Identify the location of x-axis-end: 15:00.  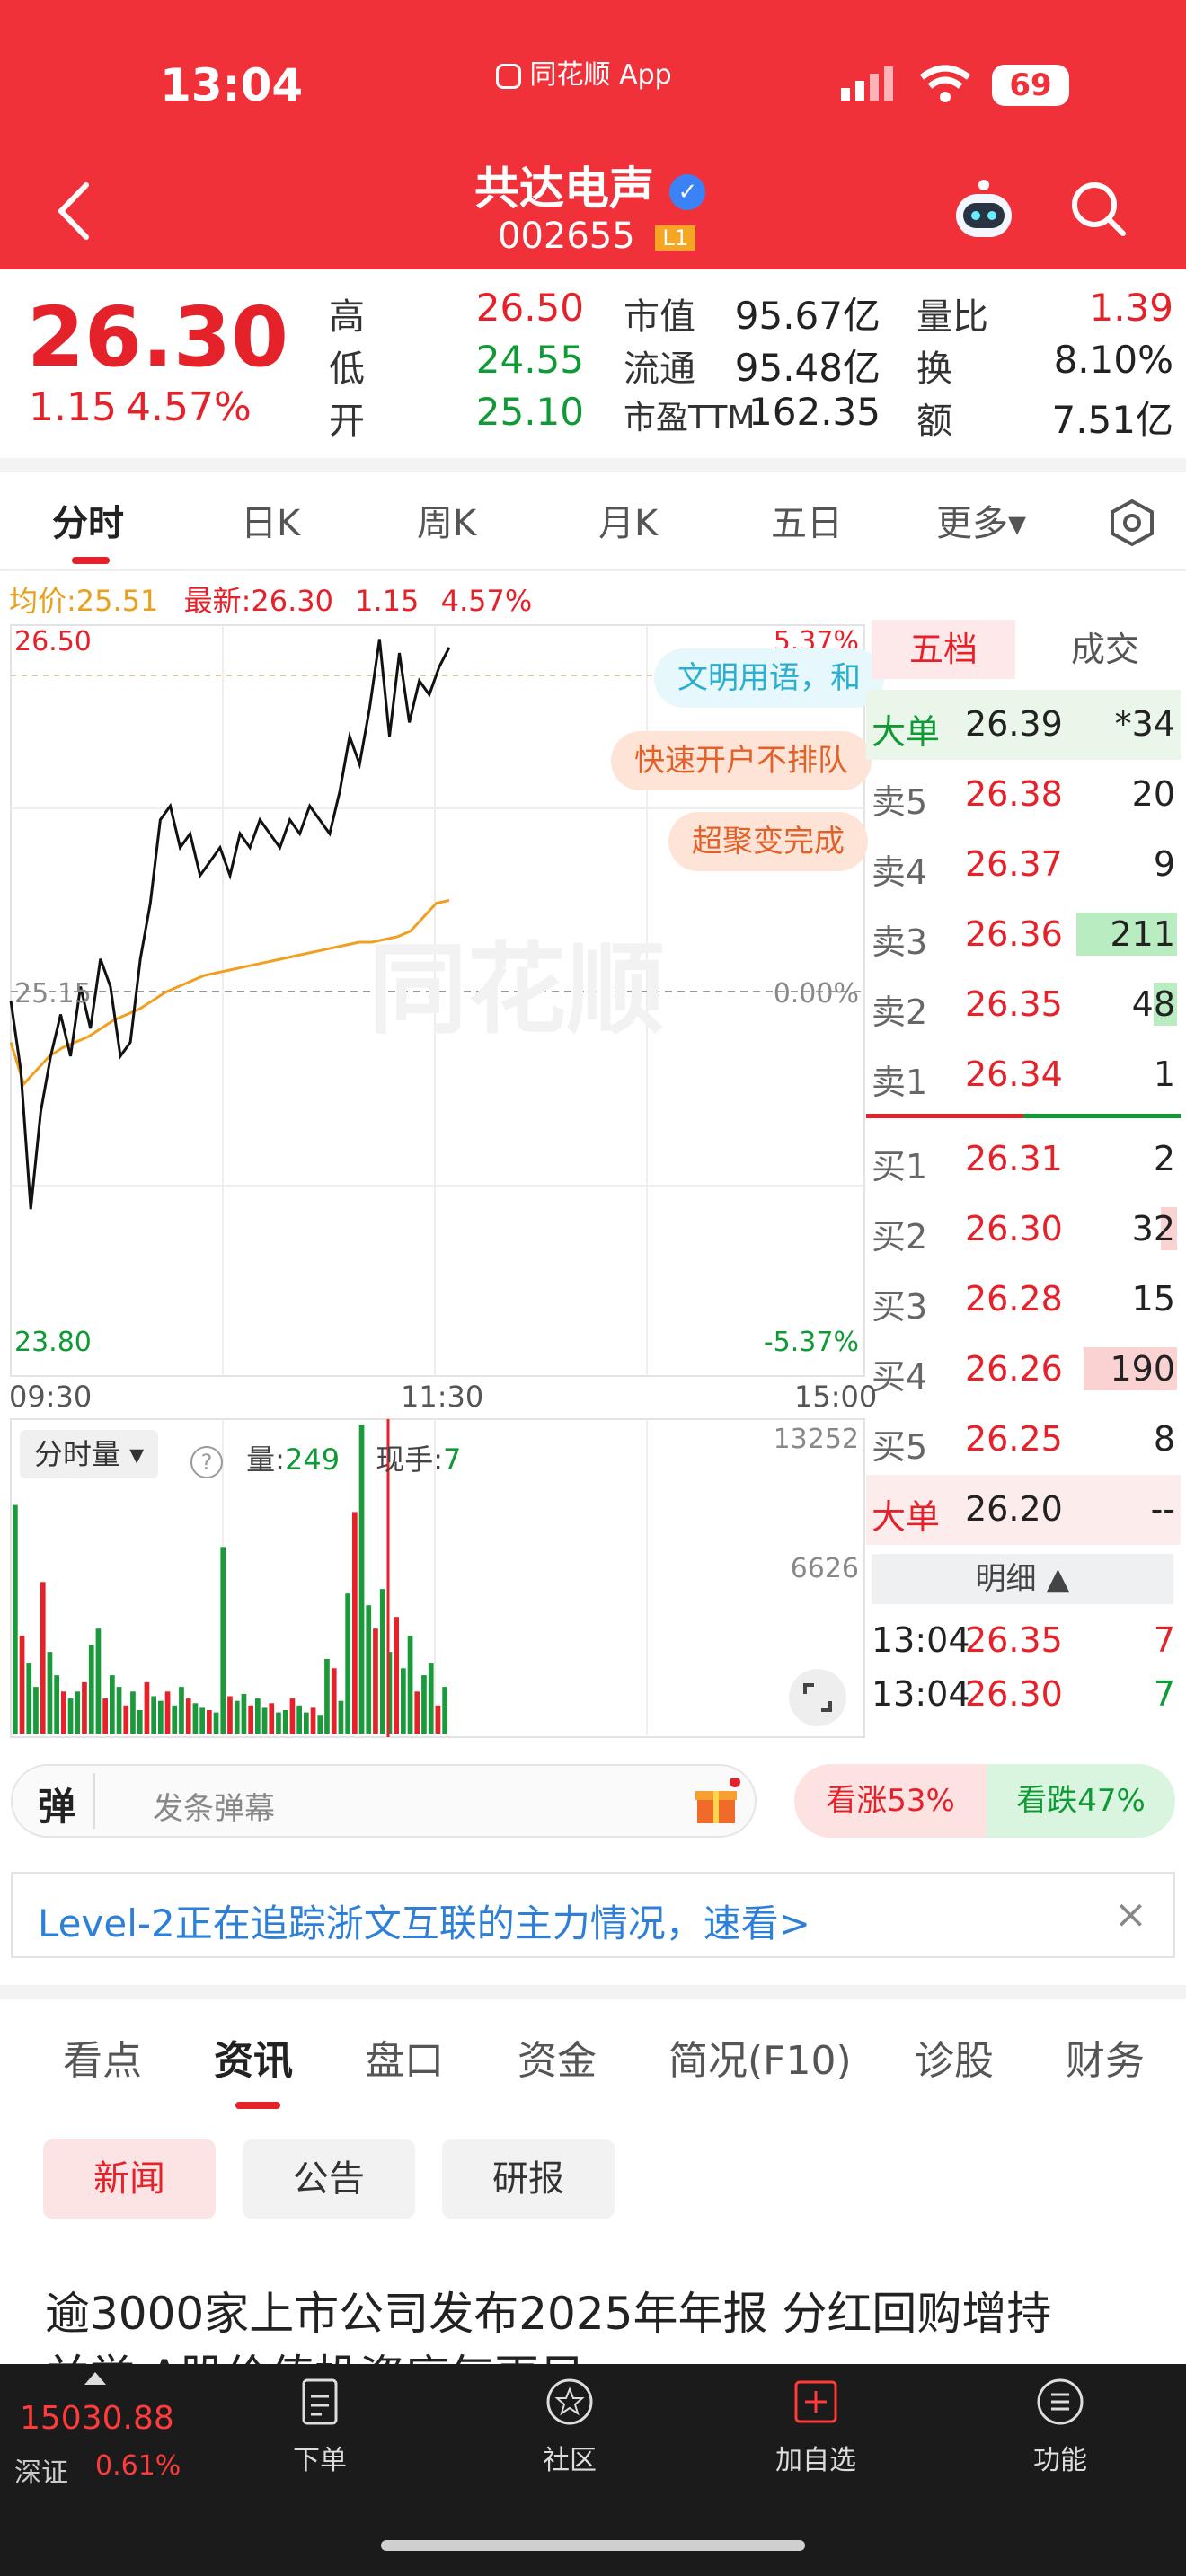
(836, 1397).